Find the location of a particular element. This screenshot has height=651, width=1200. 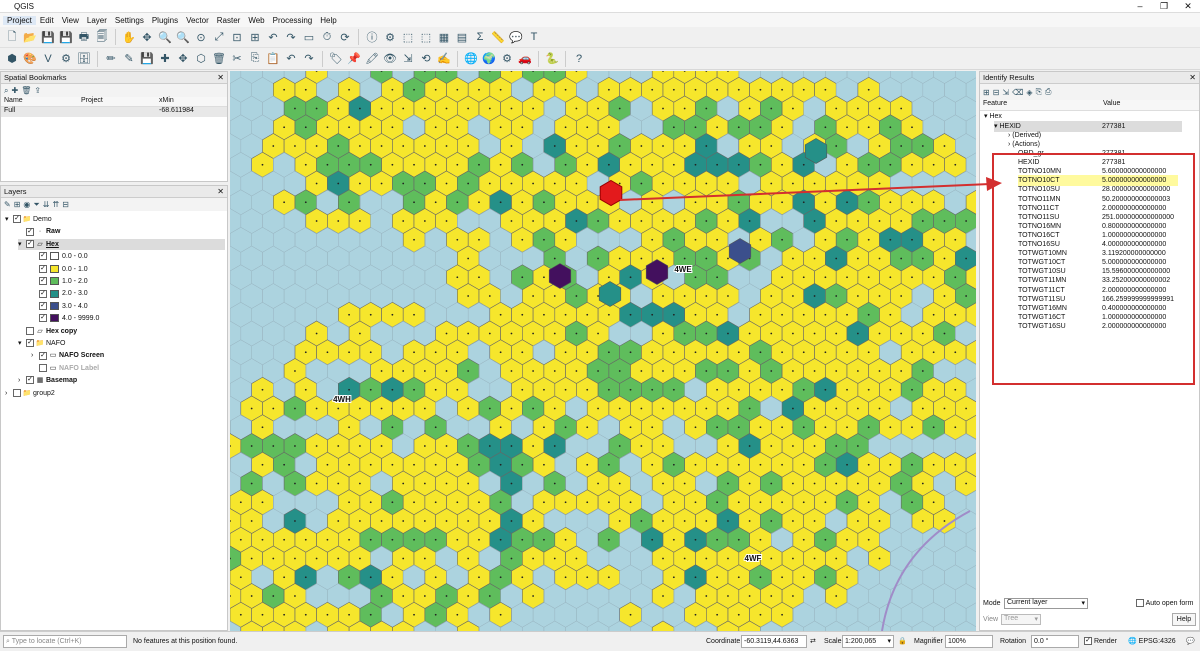

col-project: Project is located at coordinates (92, 100).